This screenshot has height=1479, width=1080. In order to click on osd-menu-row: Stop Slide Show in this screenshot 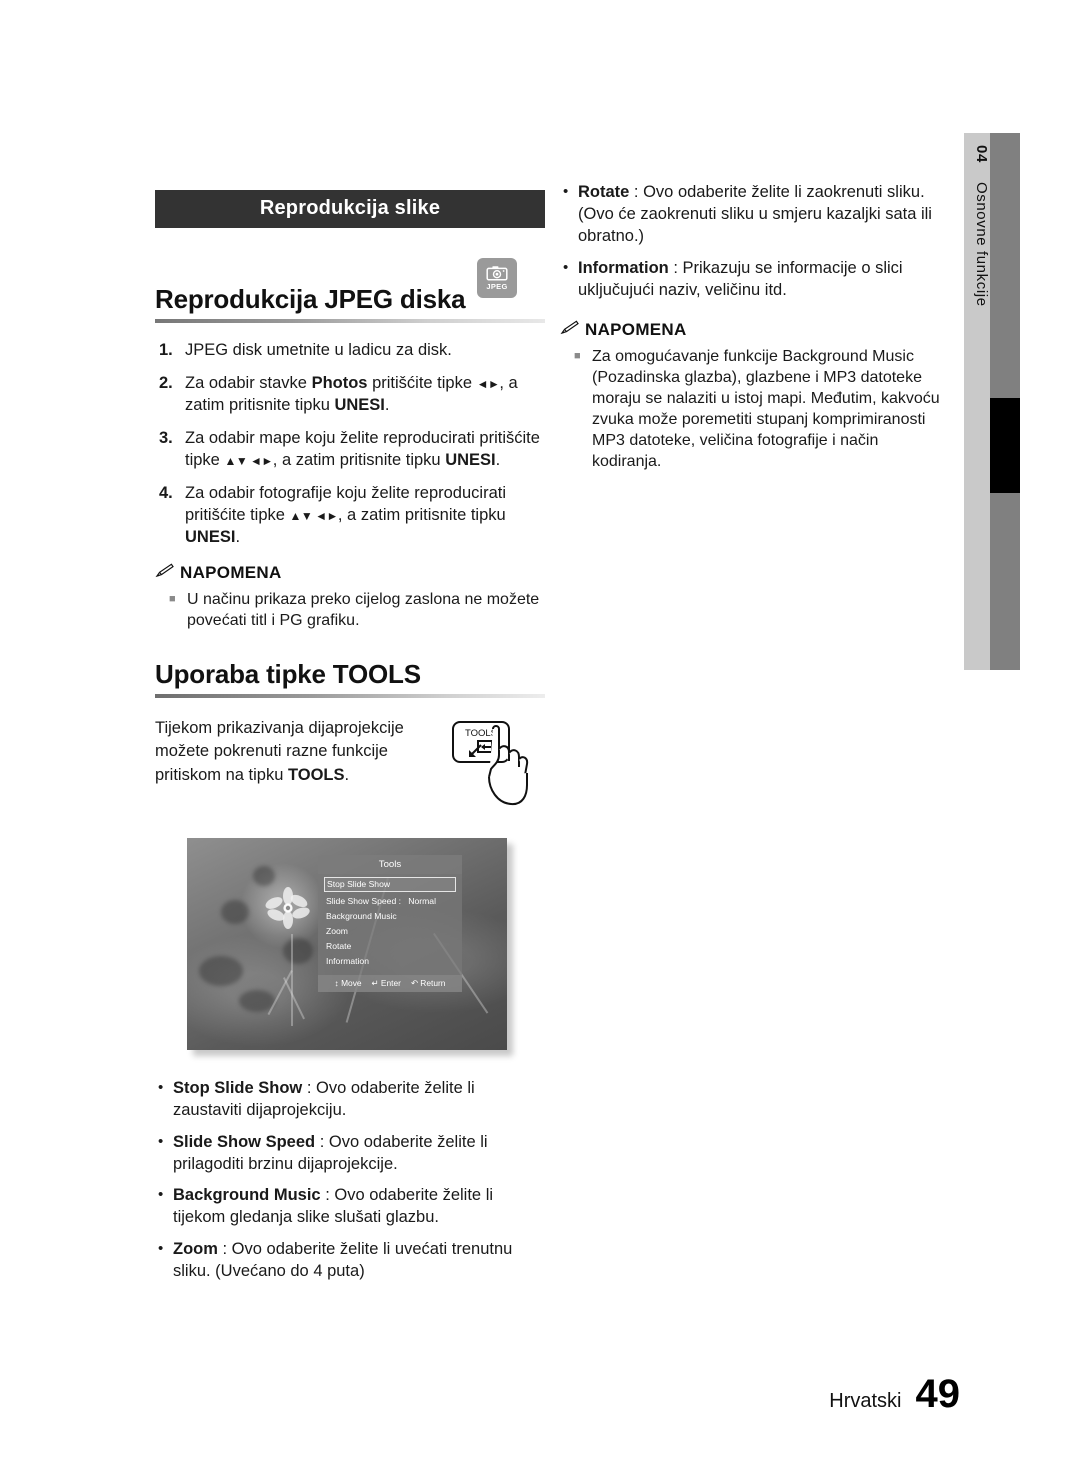, I will do `click(390, 884)`.